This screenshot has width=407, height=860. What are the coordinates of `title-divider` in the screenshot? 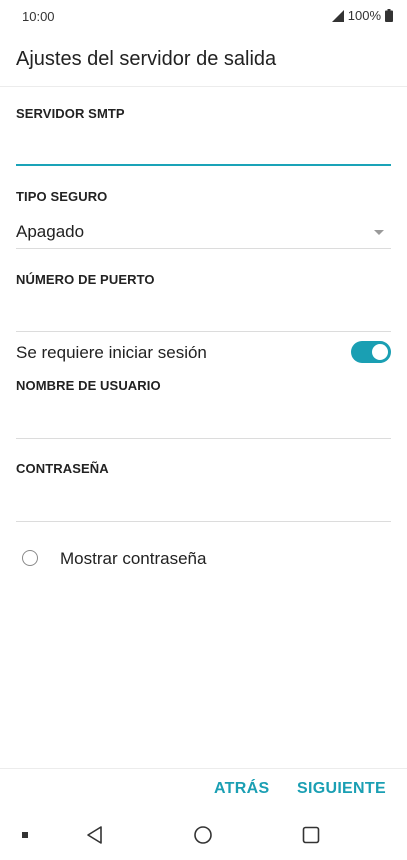 It's located at (203, 86).